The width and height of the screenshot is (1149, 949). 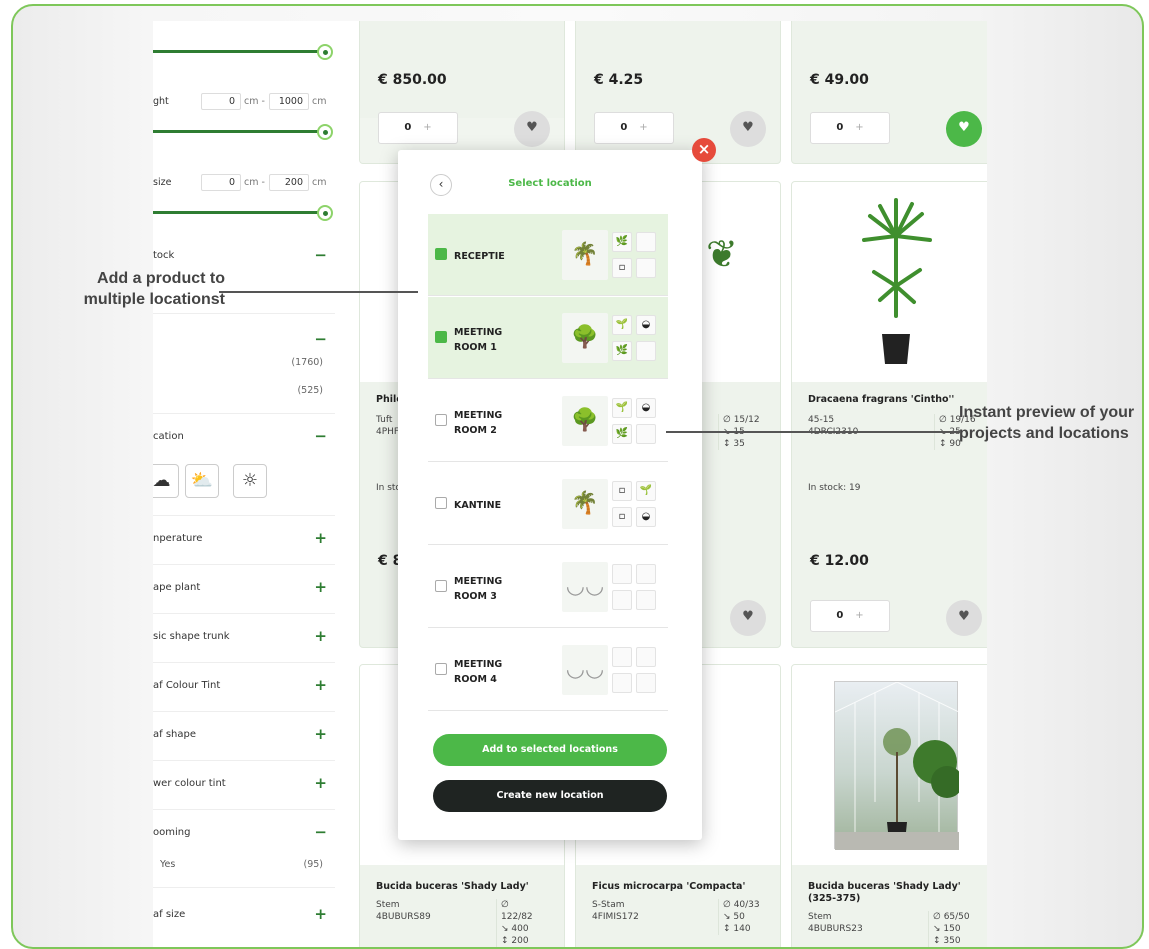 What do you see at coordinates (739, 917) in the screenshot?
I see `product-dimensions: ∅ 40/33 ↘ 50 ↕ 140` at bounding box center [739, 917].